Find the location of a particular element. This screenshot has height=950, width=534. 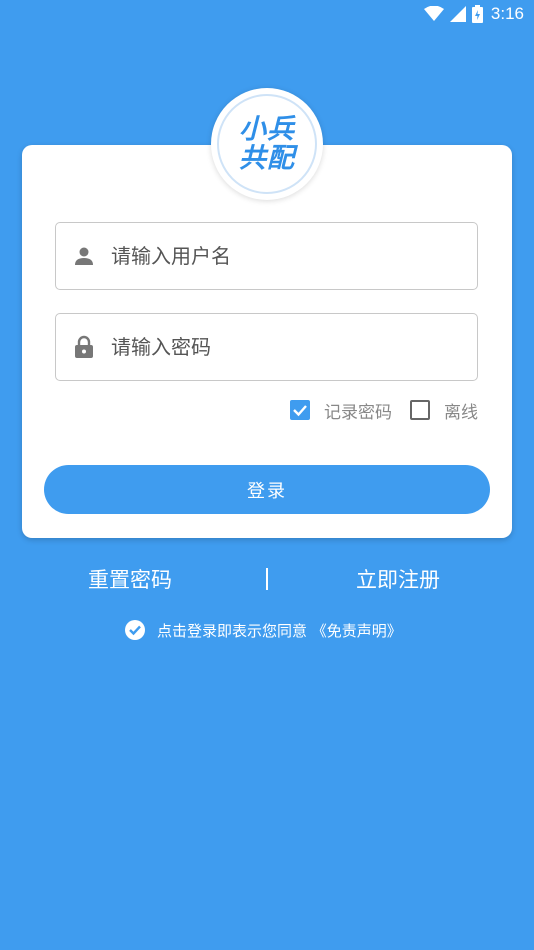

login-button: 登录 is located at coordinates (267, 489).